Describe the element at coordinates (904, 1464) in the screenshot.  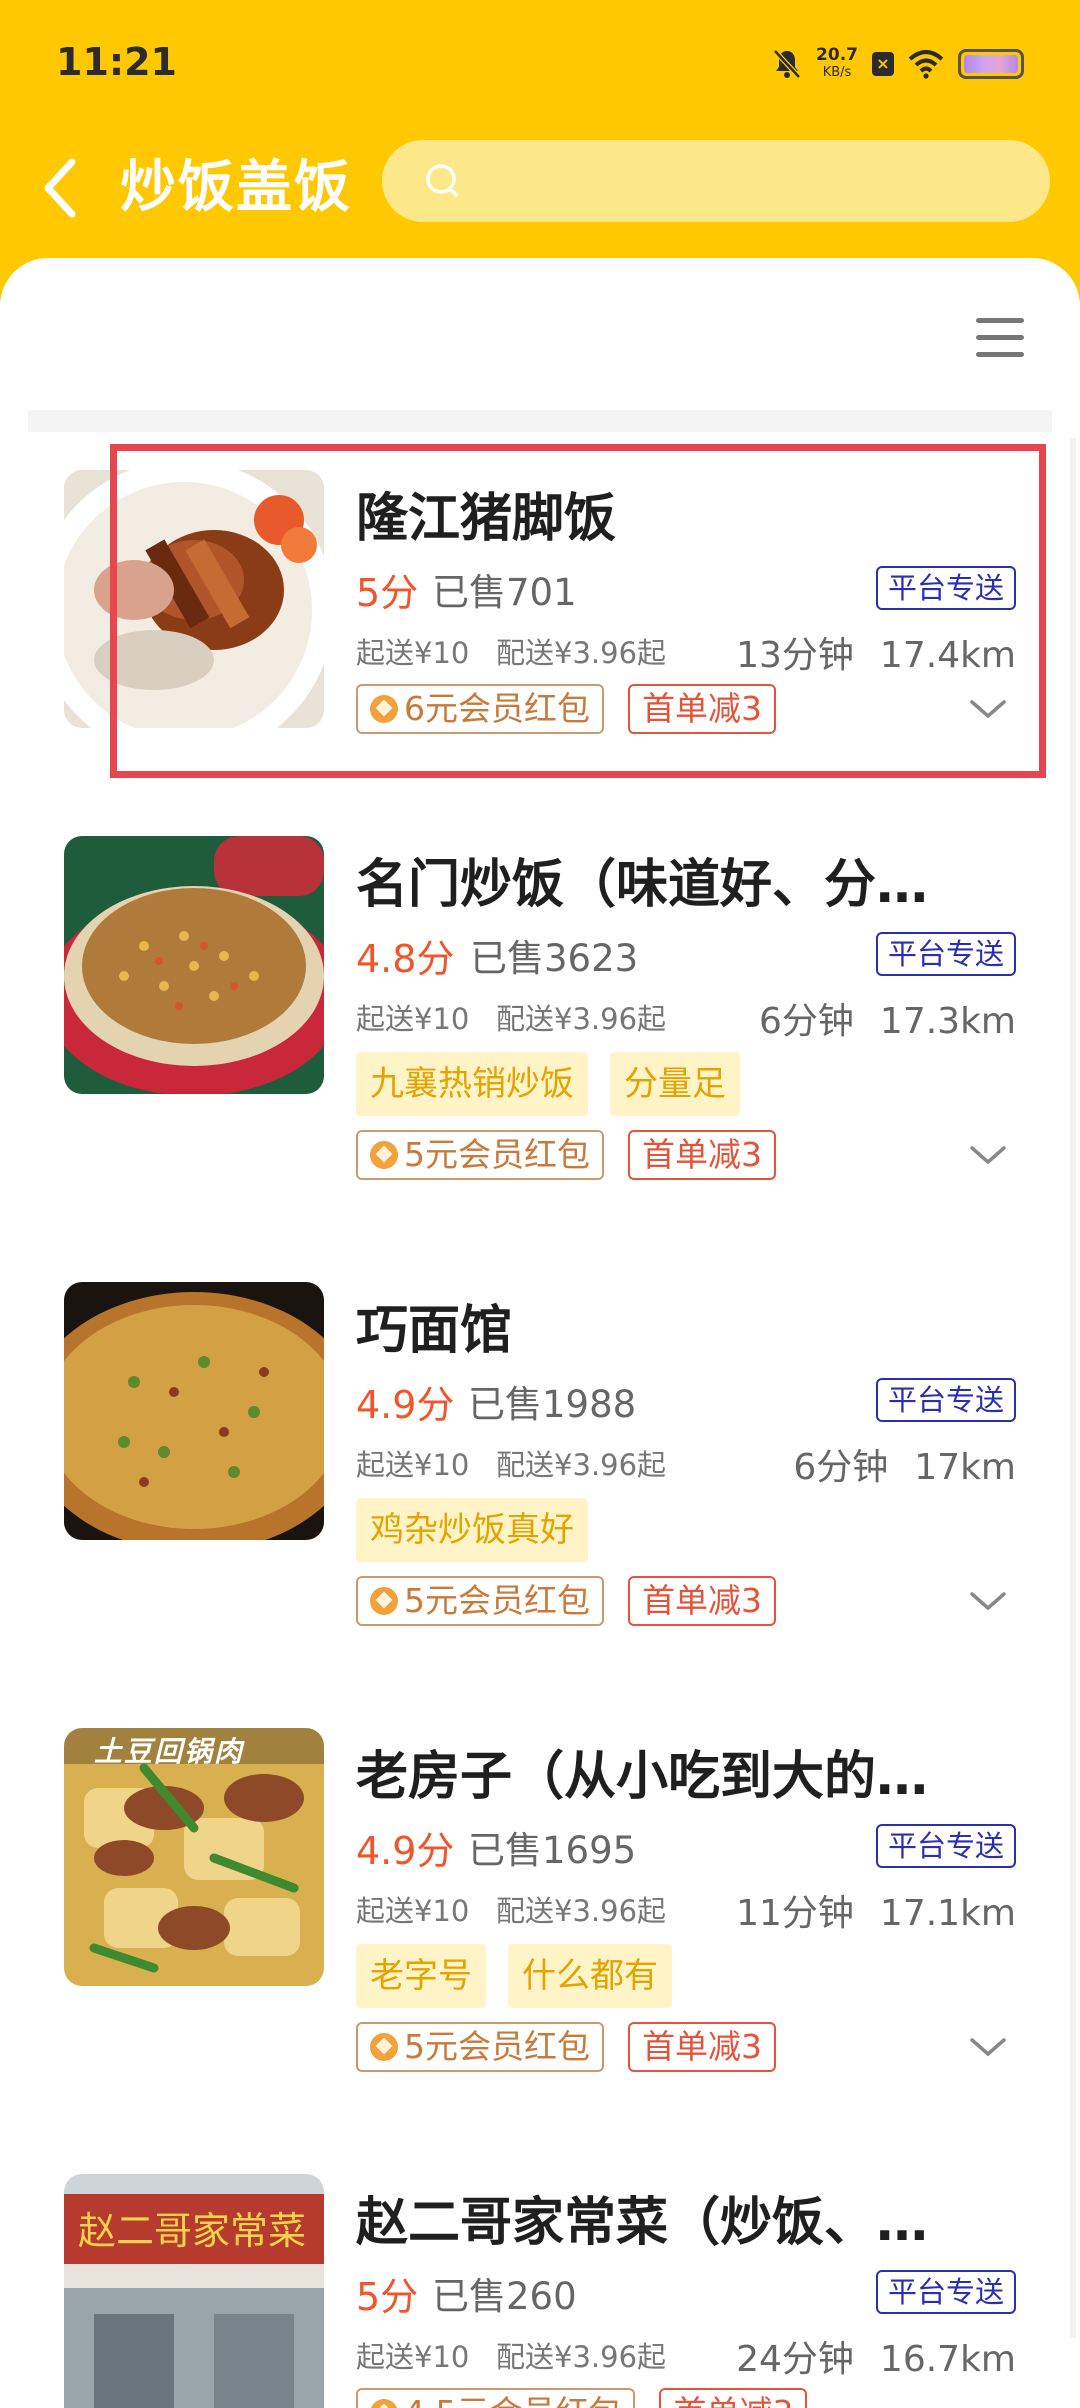
I see `delivery-eta: 6分钟 17km` at that location.